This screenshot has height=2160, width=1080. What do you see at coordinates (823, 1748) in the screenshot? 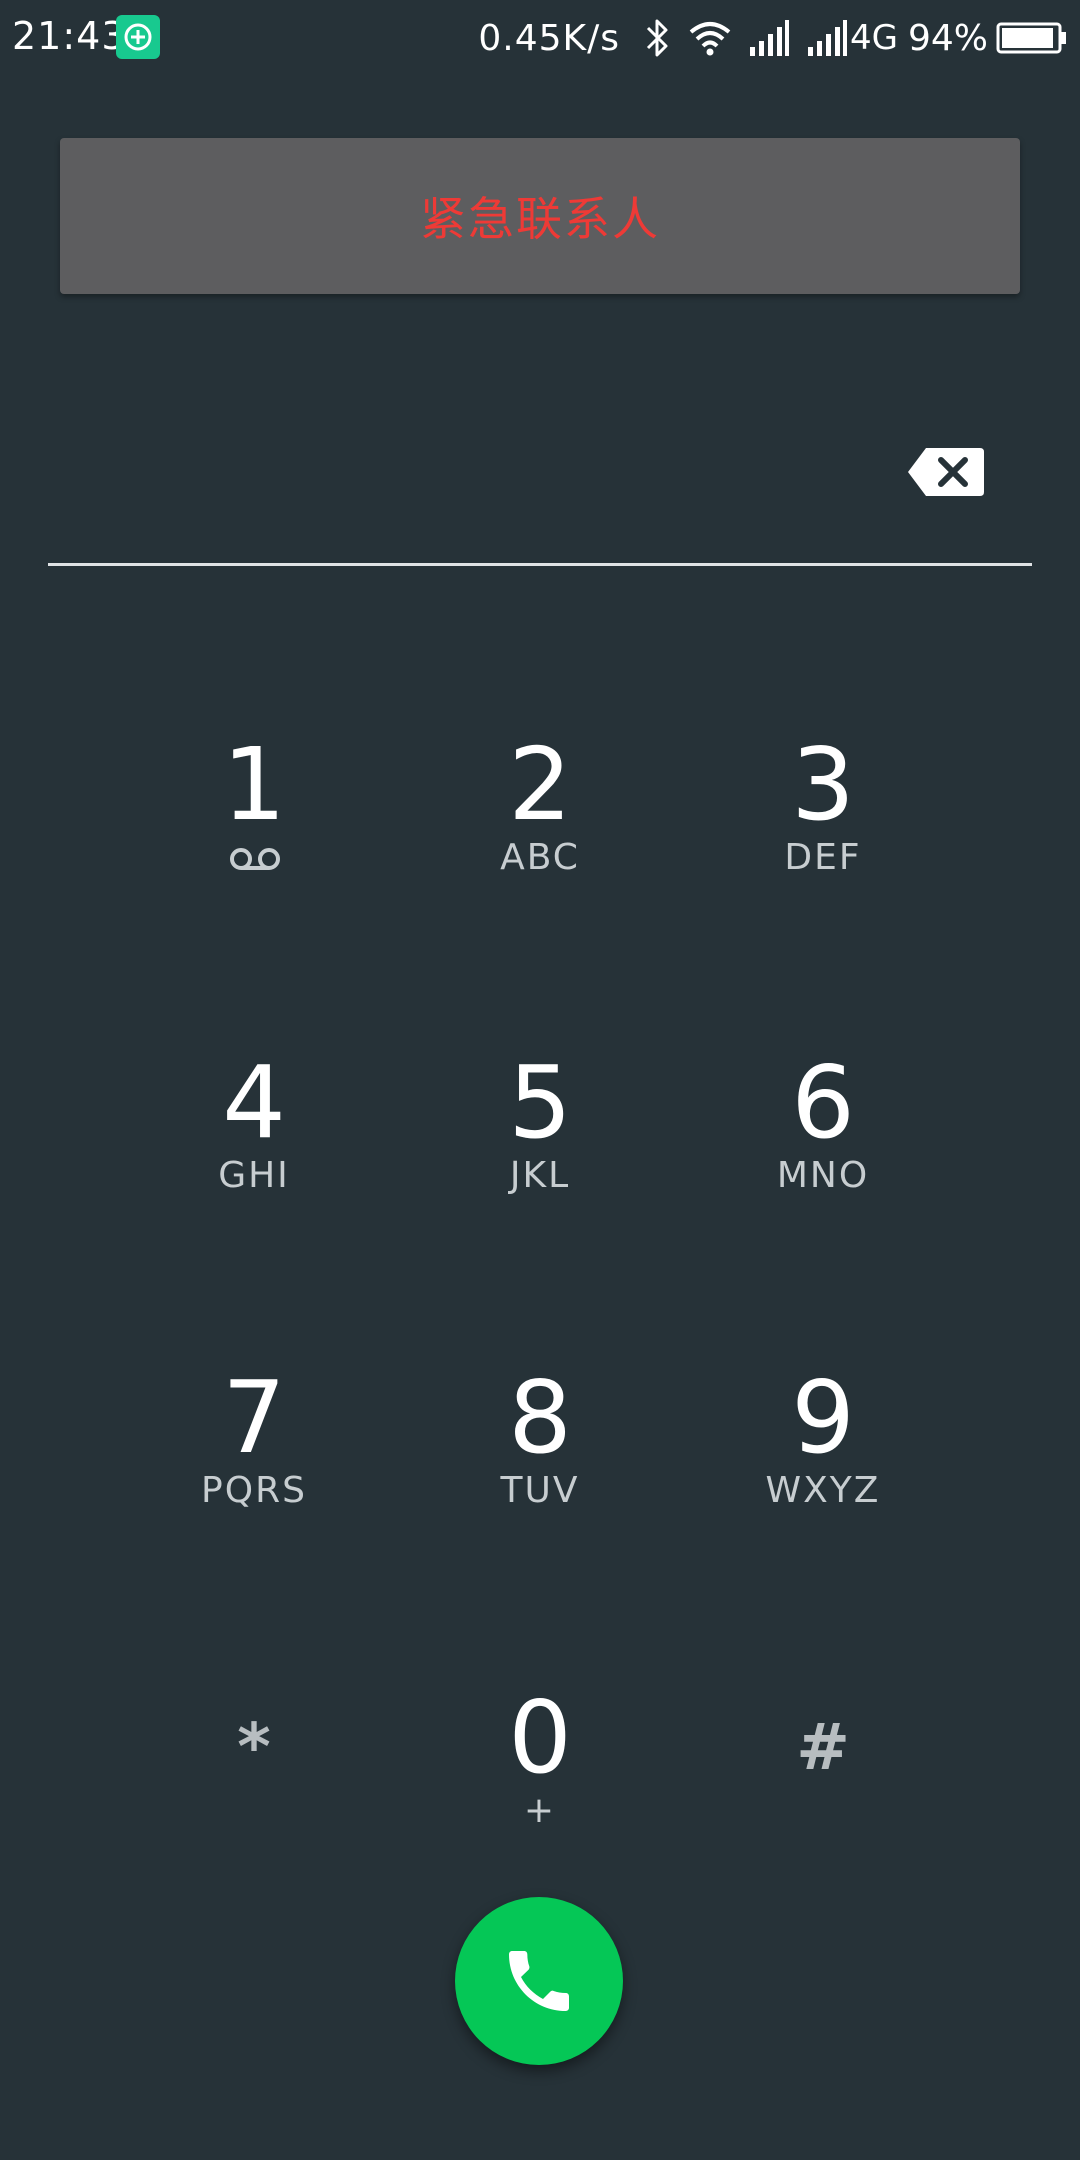
I see `key-digit: #` at bounding box center [823, 1748].